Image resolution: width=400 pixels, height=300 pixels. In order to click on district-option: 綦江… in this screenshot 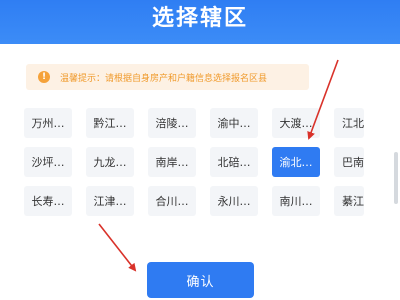, I will do `click(349, 201)`.